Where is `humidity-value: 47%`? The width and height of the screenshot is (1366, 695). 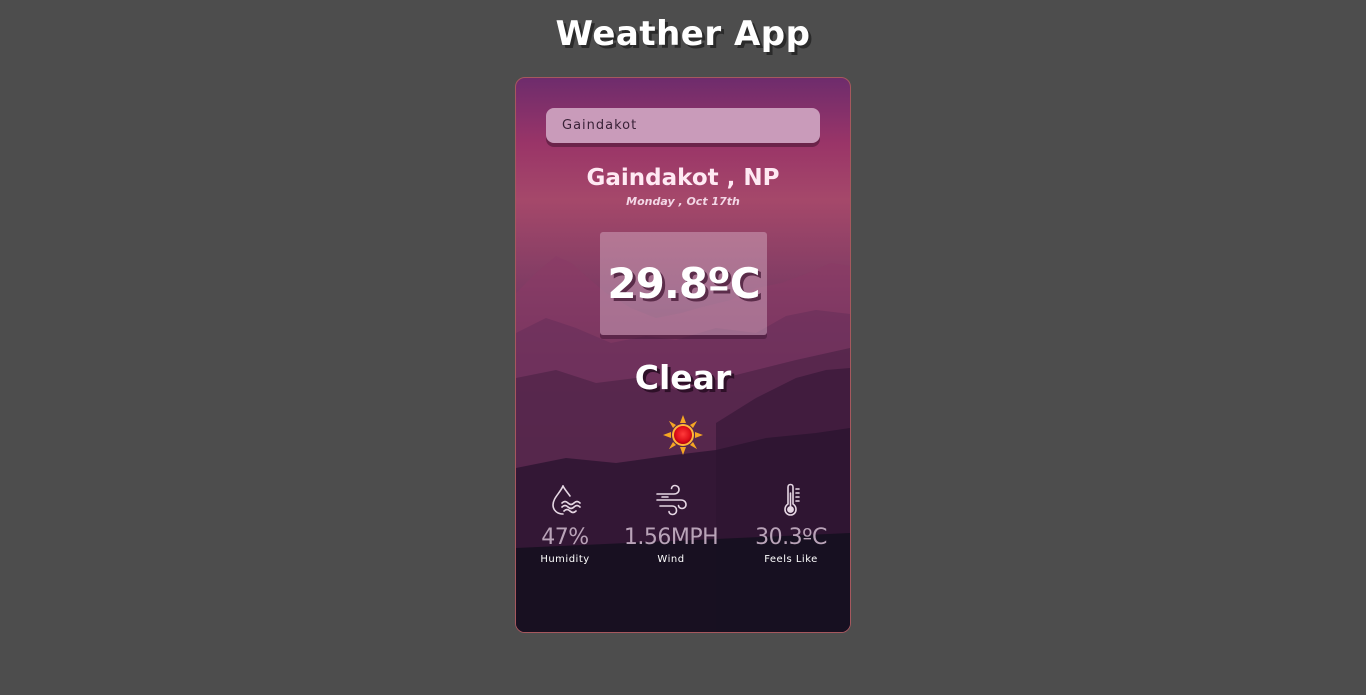 humidity-value: 47% is located at coordinates (565, 537).